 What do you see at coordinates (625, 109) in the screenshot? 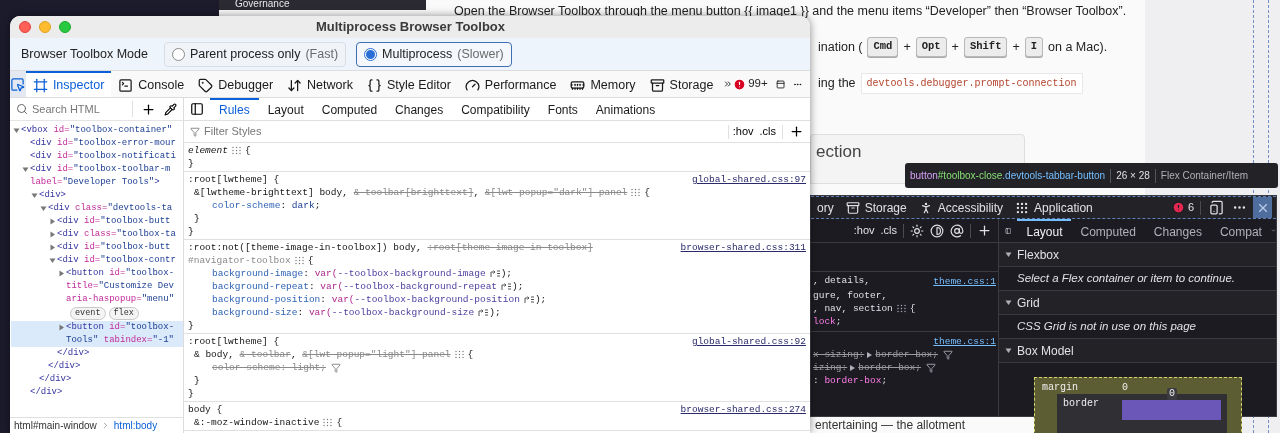
I see `rules-panel-tab: Animations` at bounding box center [625, 109].